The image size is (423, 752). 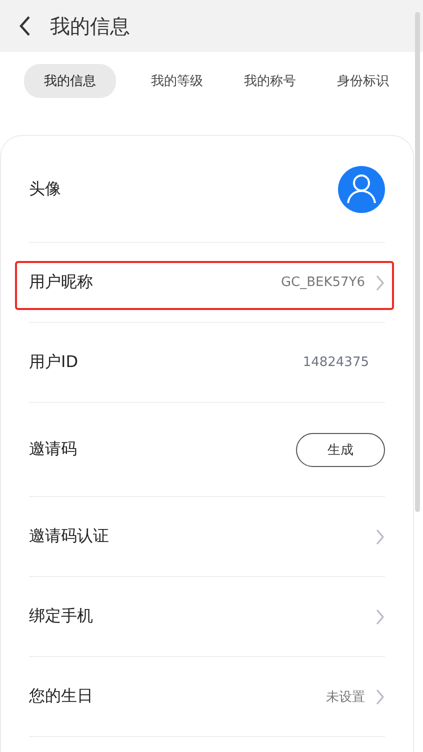 What do you see at coordinates (361, 189) in the screenshot?
I see `avatar-icon` at bounding box center [361, 189].